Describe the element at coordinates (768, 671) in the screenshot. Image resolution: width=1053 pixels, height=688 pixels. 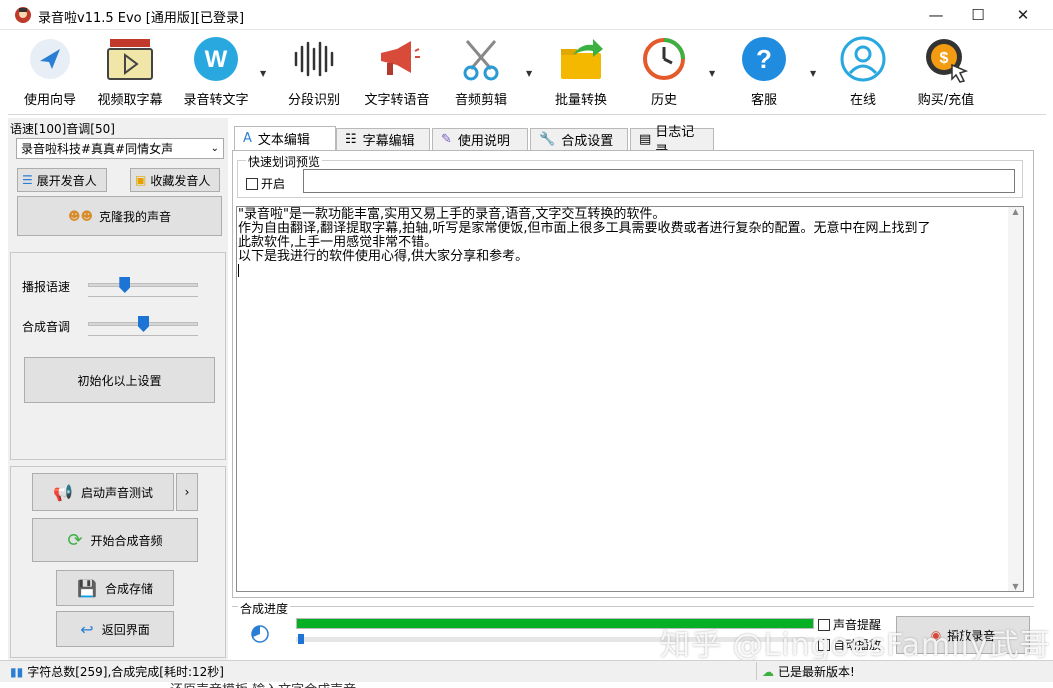
I see `cloud-check-icon: ☁` at that location.